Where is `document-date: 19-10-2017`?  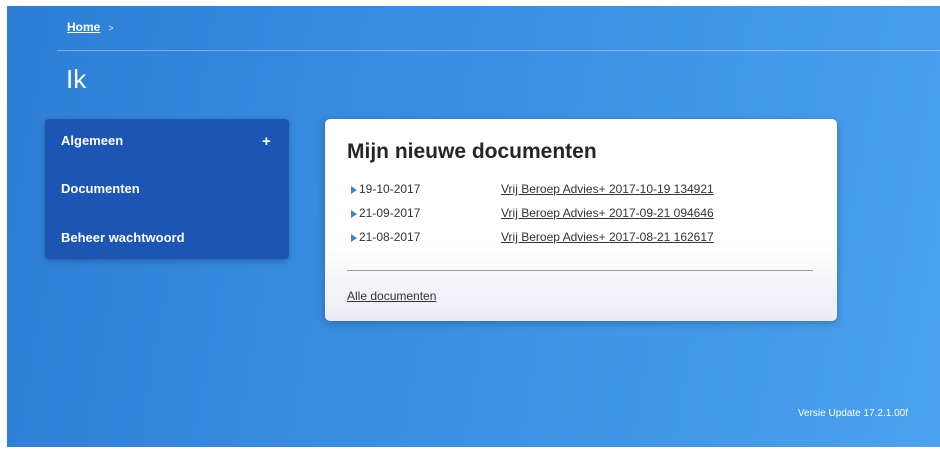 document-date: 19-10-2017 is located at coordinates (390, 189).